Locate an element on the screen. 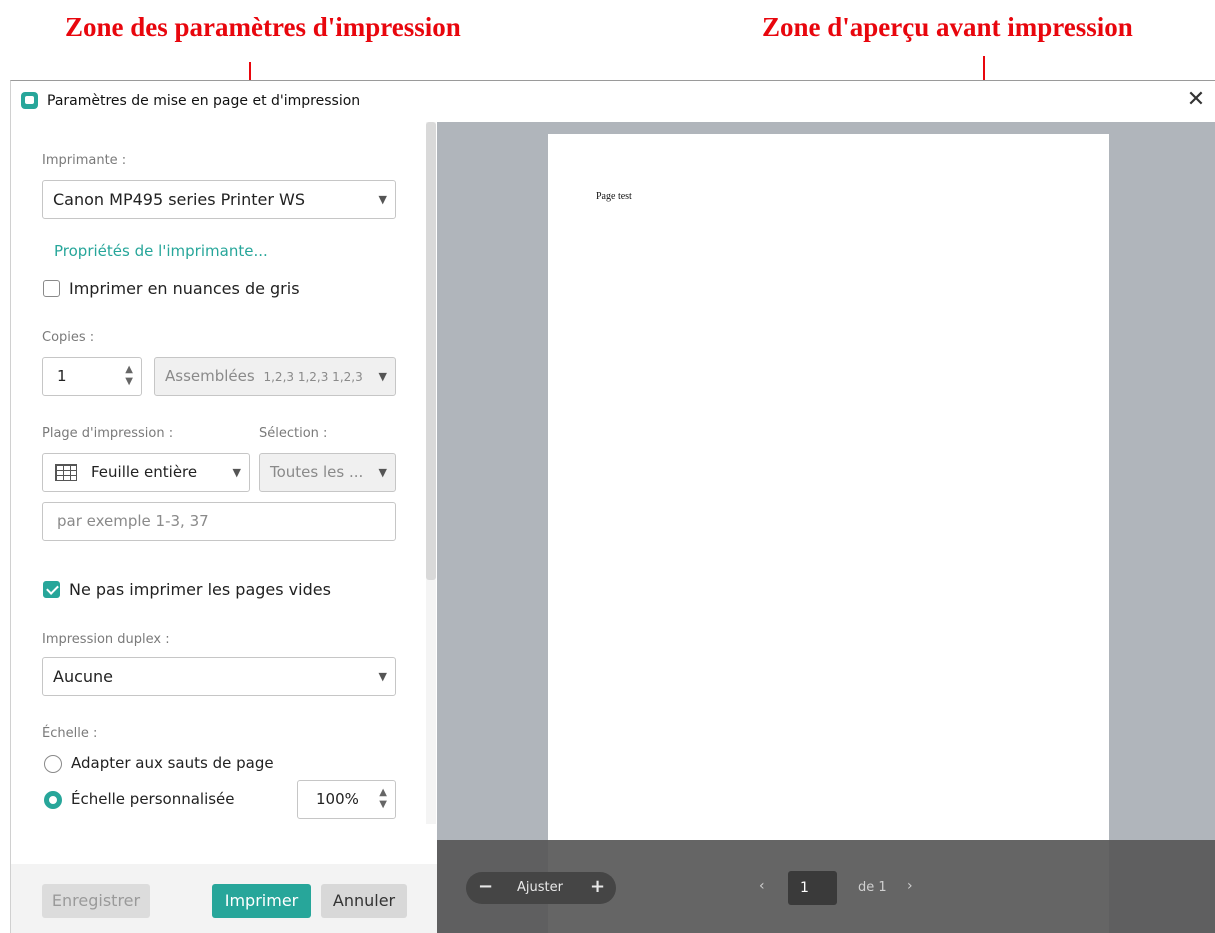 This screenshot has height=933, width=1215. selection-label: Sélection : is located at coordinates (293, 433).